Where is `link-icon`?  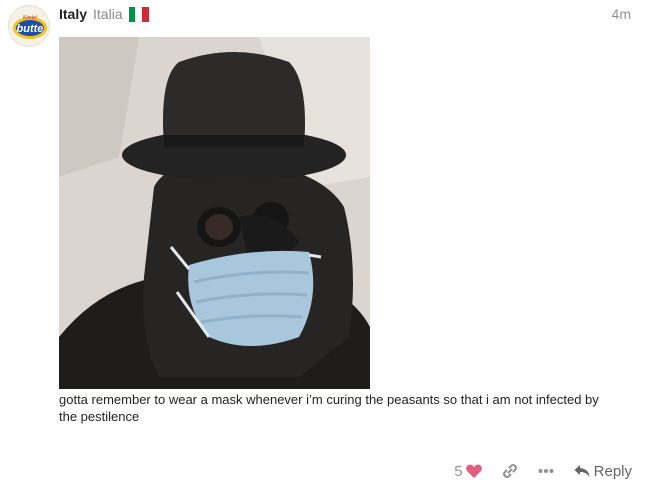
link-icon is located at coordinates (509, 471).